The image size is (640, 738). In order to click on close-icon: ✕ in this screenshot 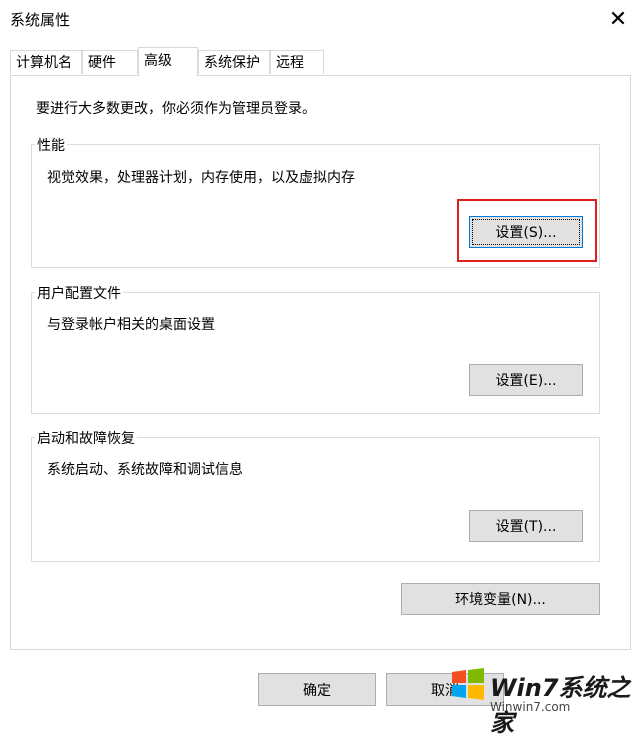, I will do `click(618, 19)`.